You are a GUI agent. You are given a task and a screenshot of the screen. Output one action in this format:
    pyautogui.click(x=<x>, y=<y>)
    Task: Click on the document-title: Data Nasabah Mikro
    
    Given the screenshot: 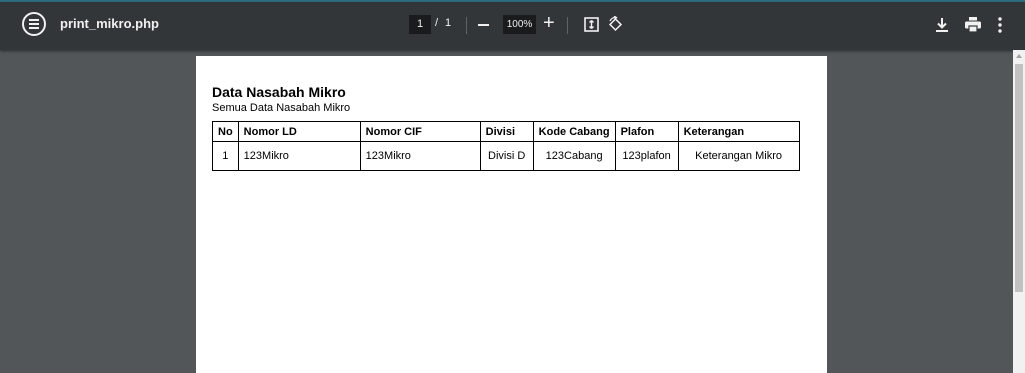 What is the action you would take?
    pyautogui.click(x=279, y=92)
    